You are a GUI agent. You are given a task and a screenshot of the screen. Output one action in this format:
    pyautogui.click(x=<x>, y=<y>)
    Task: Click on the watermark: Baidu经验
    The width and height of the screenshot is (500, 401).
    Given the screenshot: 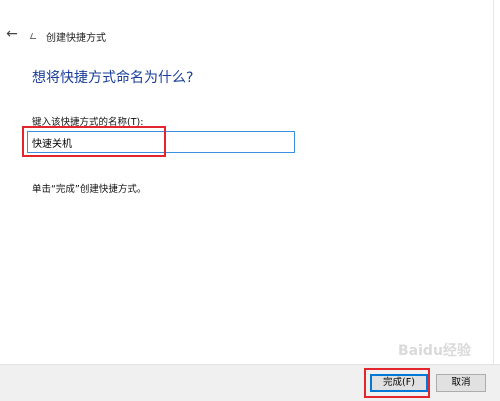 What is the action you would take?
    pyautogui.click(x=434, y=351)
    